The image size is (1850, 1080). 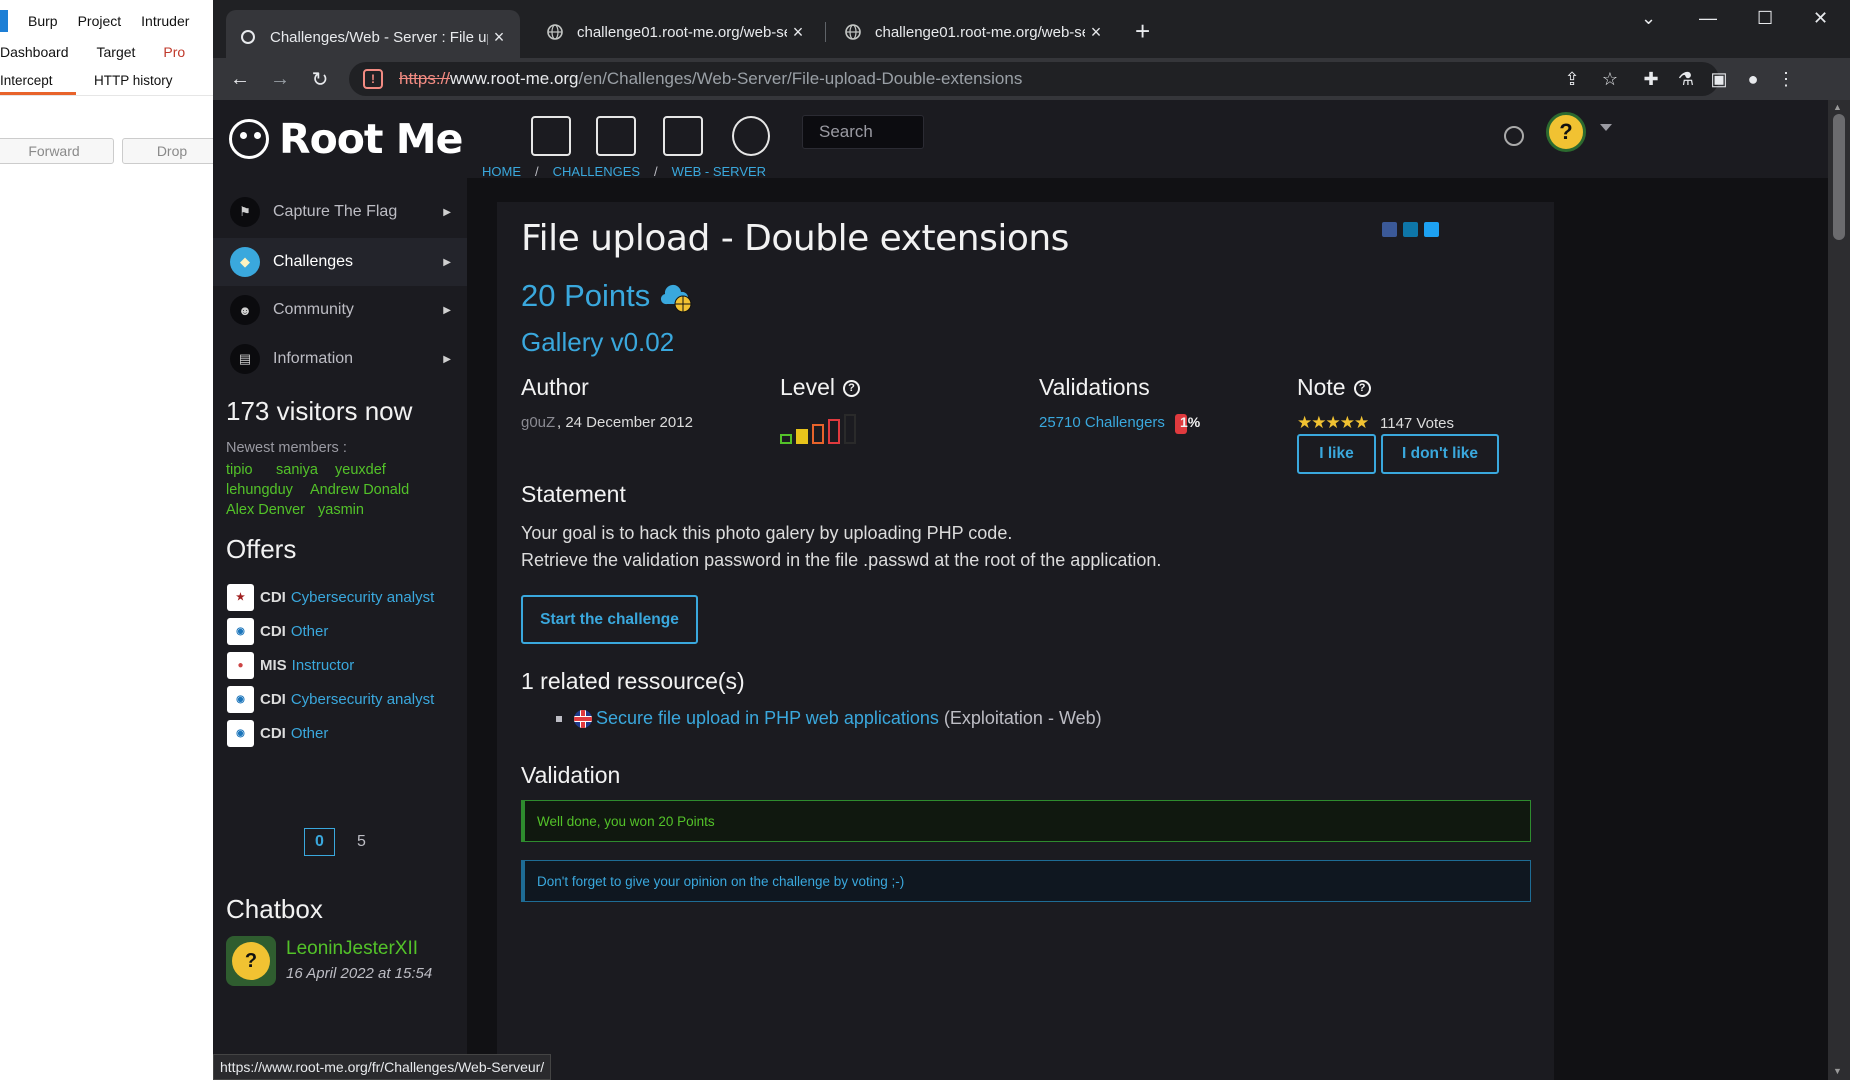 I want to click on facebook-share-icon, so click(x=1389, y=229).